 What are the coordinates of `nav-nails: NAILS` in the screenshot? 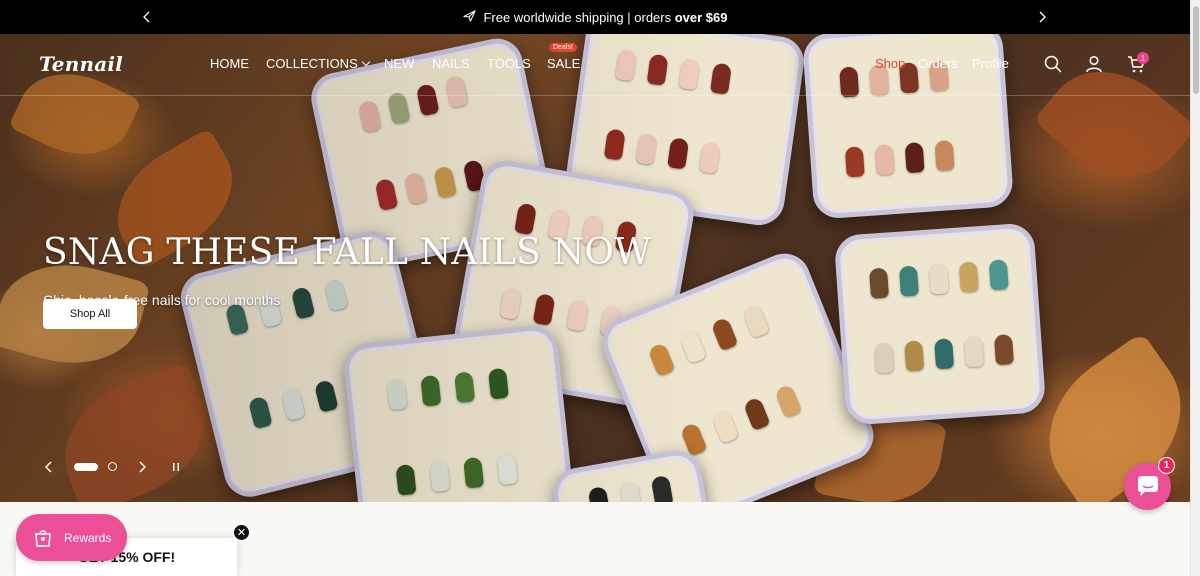 It's located at (451, 65).